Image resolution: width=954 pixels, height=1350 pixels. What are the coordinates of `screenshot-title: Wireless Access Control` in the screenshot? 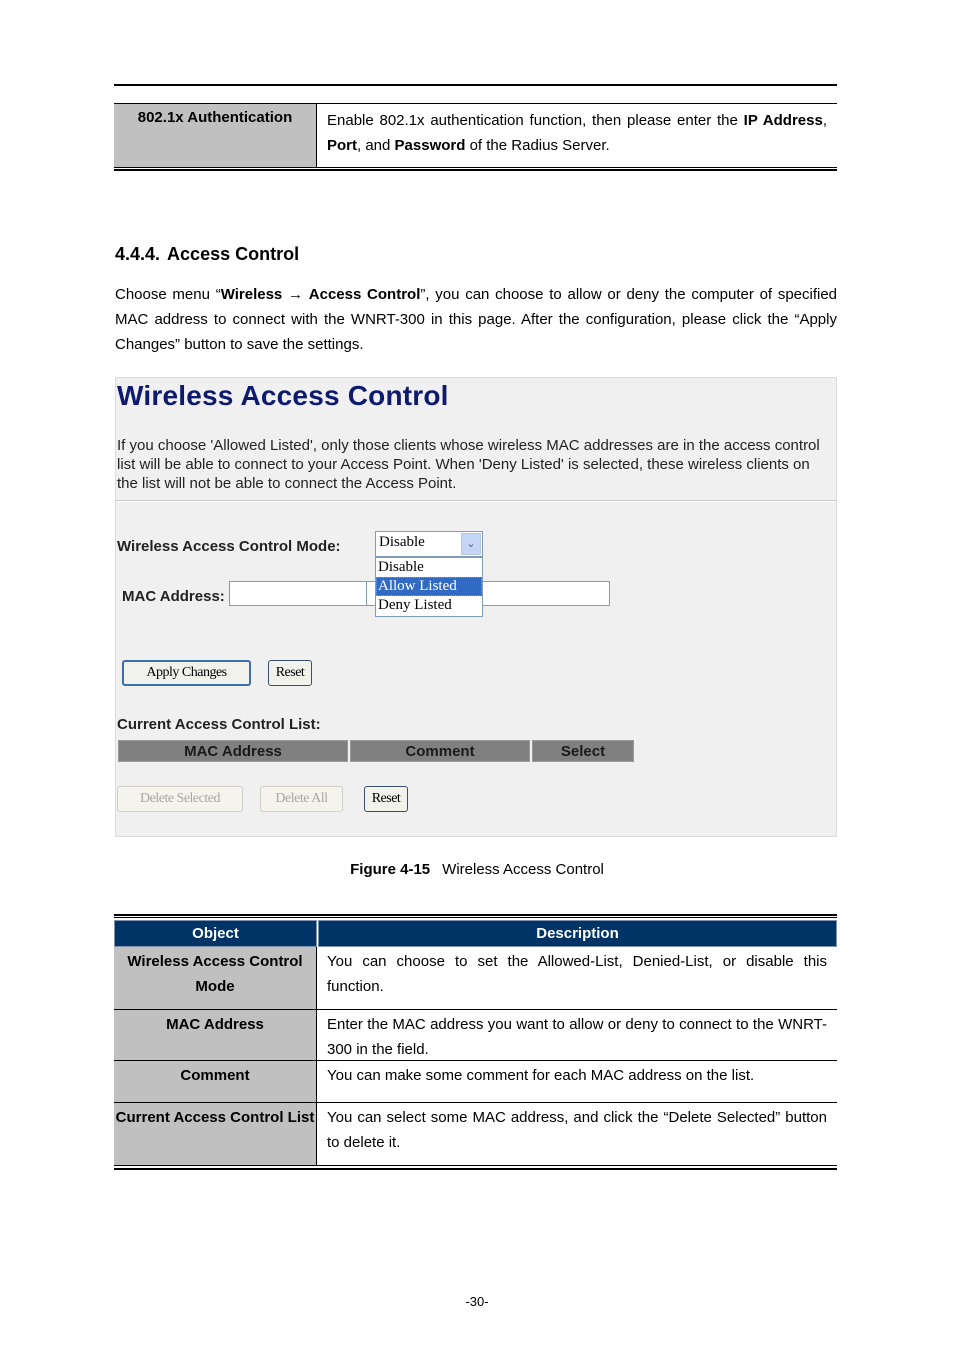 It's located at (283, 395).